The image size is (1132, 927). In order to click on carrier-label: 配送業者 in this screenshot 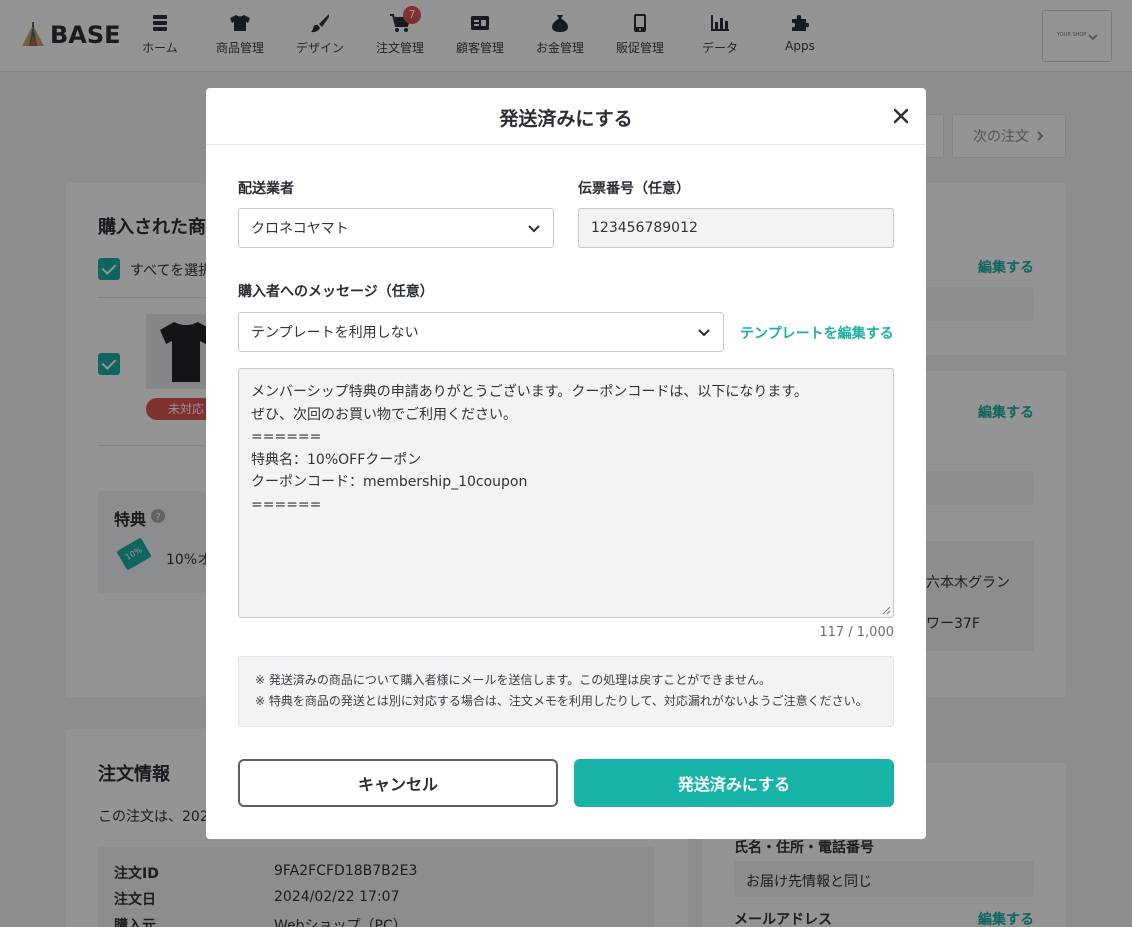, I will do `click(266, 189)`.